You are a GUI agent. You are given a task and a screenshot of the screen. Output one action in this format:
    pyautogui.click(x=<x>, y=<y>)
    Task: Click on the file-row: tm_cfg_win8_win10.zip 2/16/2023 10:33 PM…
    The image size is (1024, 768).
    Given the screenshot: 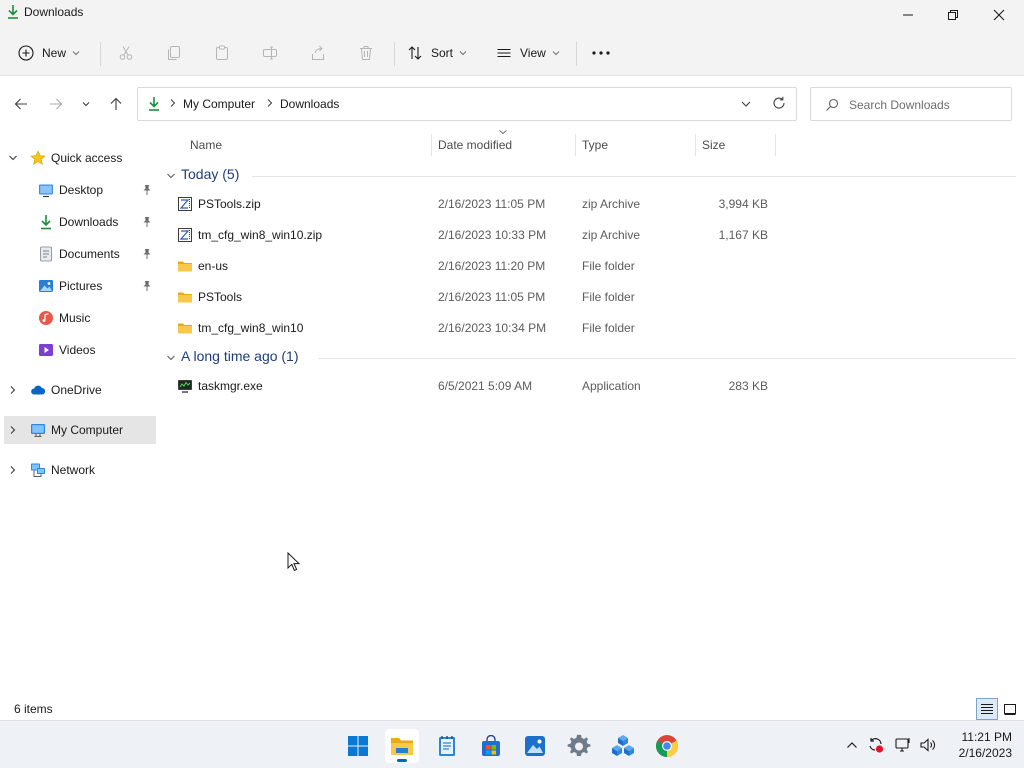 What is the action you would take?
    pyautogui.click(x=480, y=235)
    